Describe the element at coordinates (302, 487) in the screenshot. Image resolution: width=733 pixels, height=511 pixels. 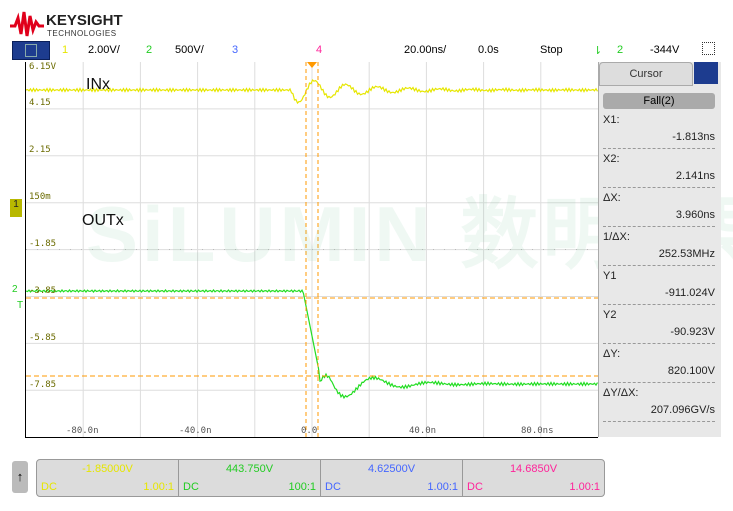
I see `ch2-probe: 100:1` at that location.